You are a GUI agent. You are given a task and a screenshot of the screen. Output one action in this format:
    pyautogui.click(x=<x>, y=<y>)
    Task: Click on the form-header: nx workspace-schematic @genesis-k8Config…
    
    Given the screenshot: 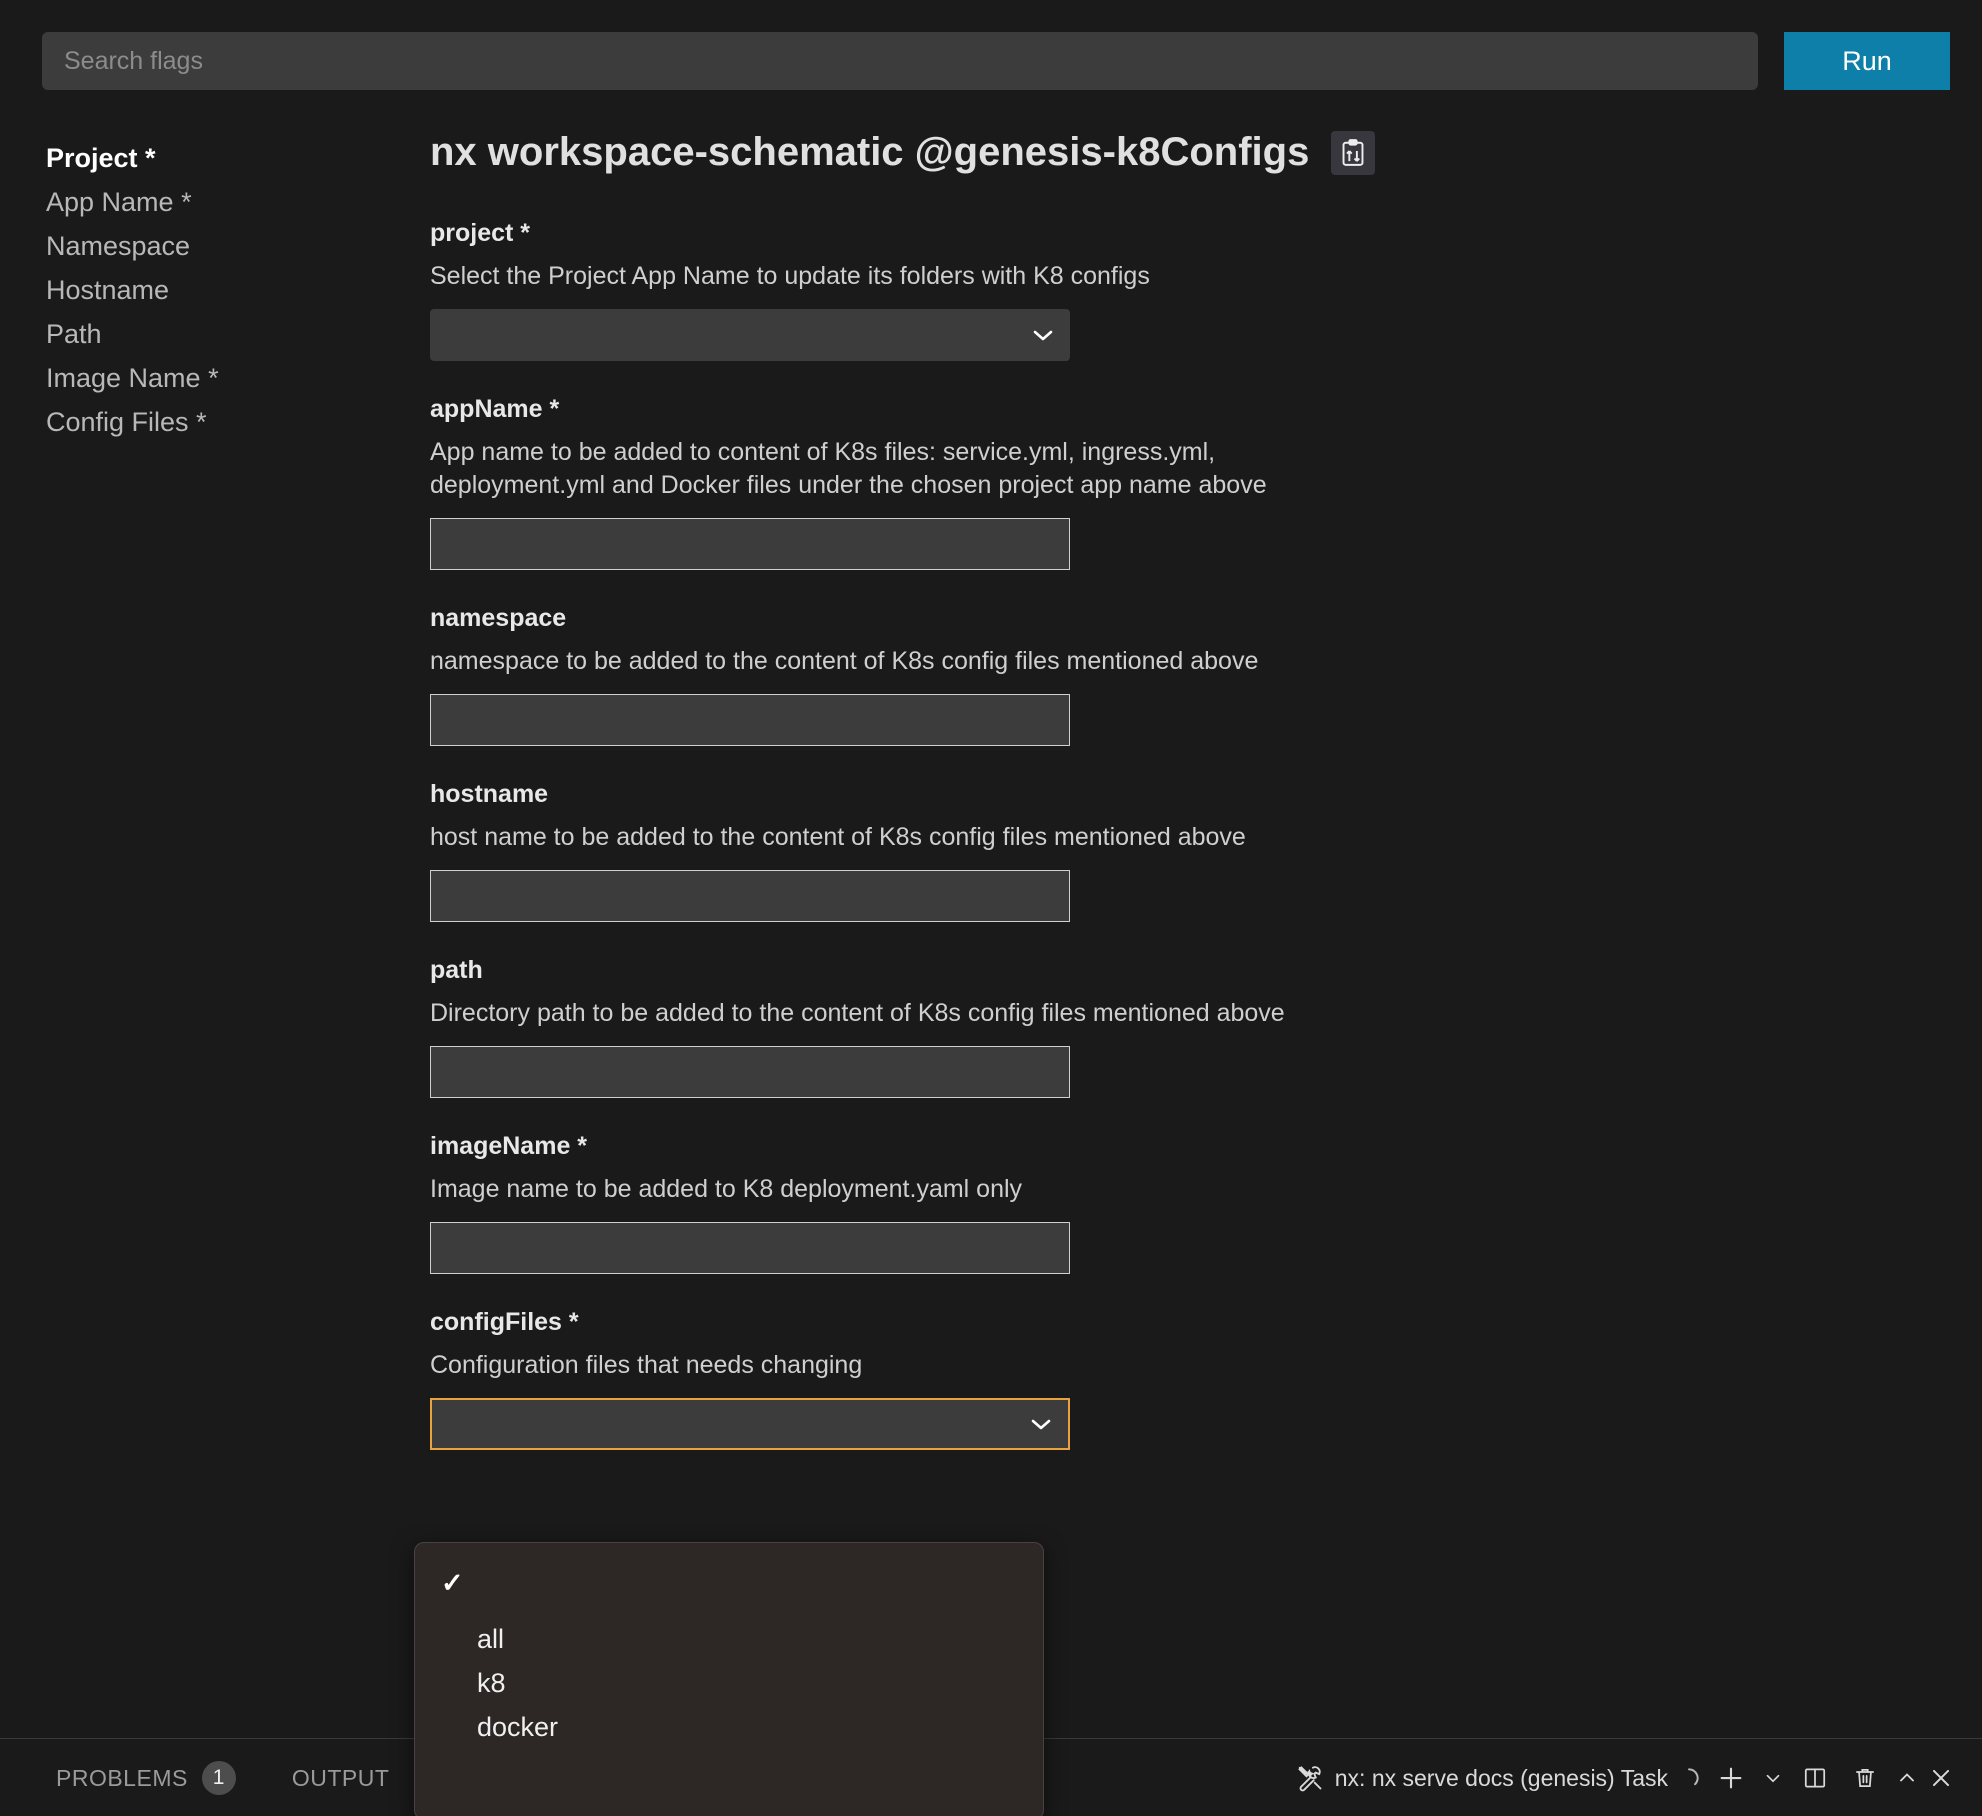 What is the action you would take?
    pyautogui.click(x=1030, y=152)
    